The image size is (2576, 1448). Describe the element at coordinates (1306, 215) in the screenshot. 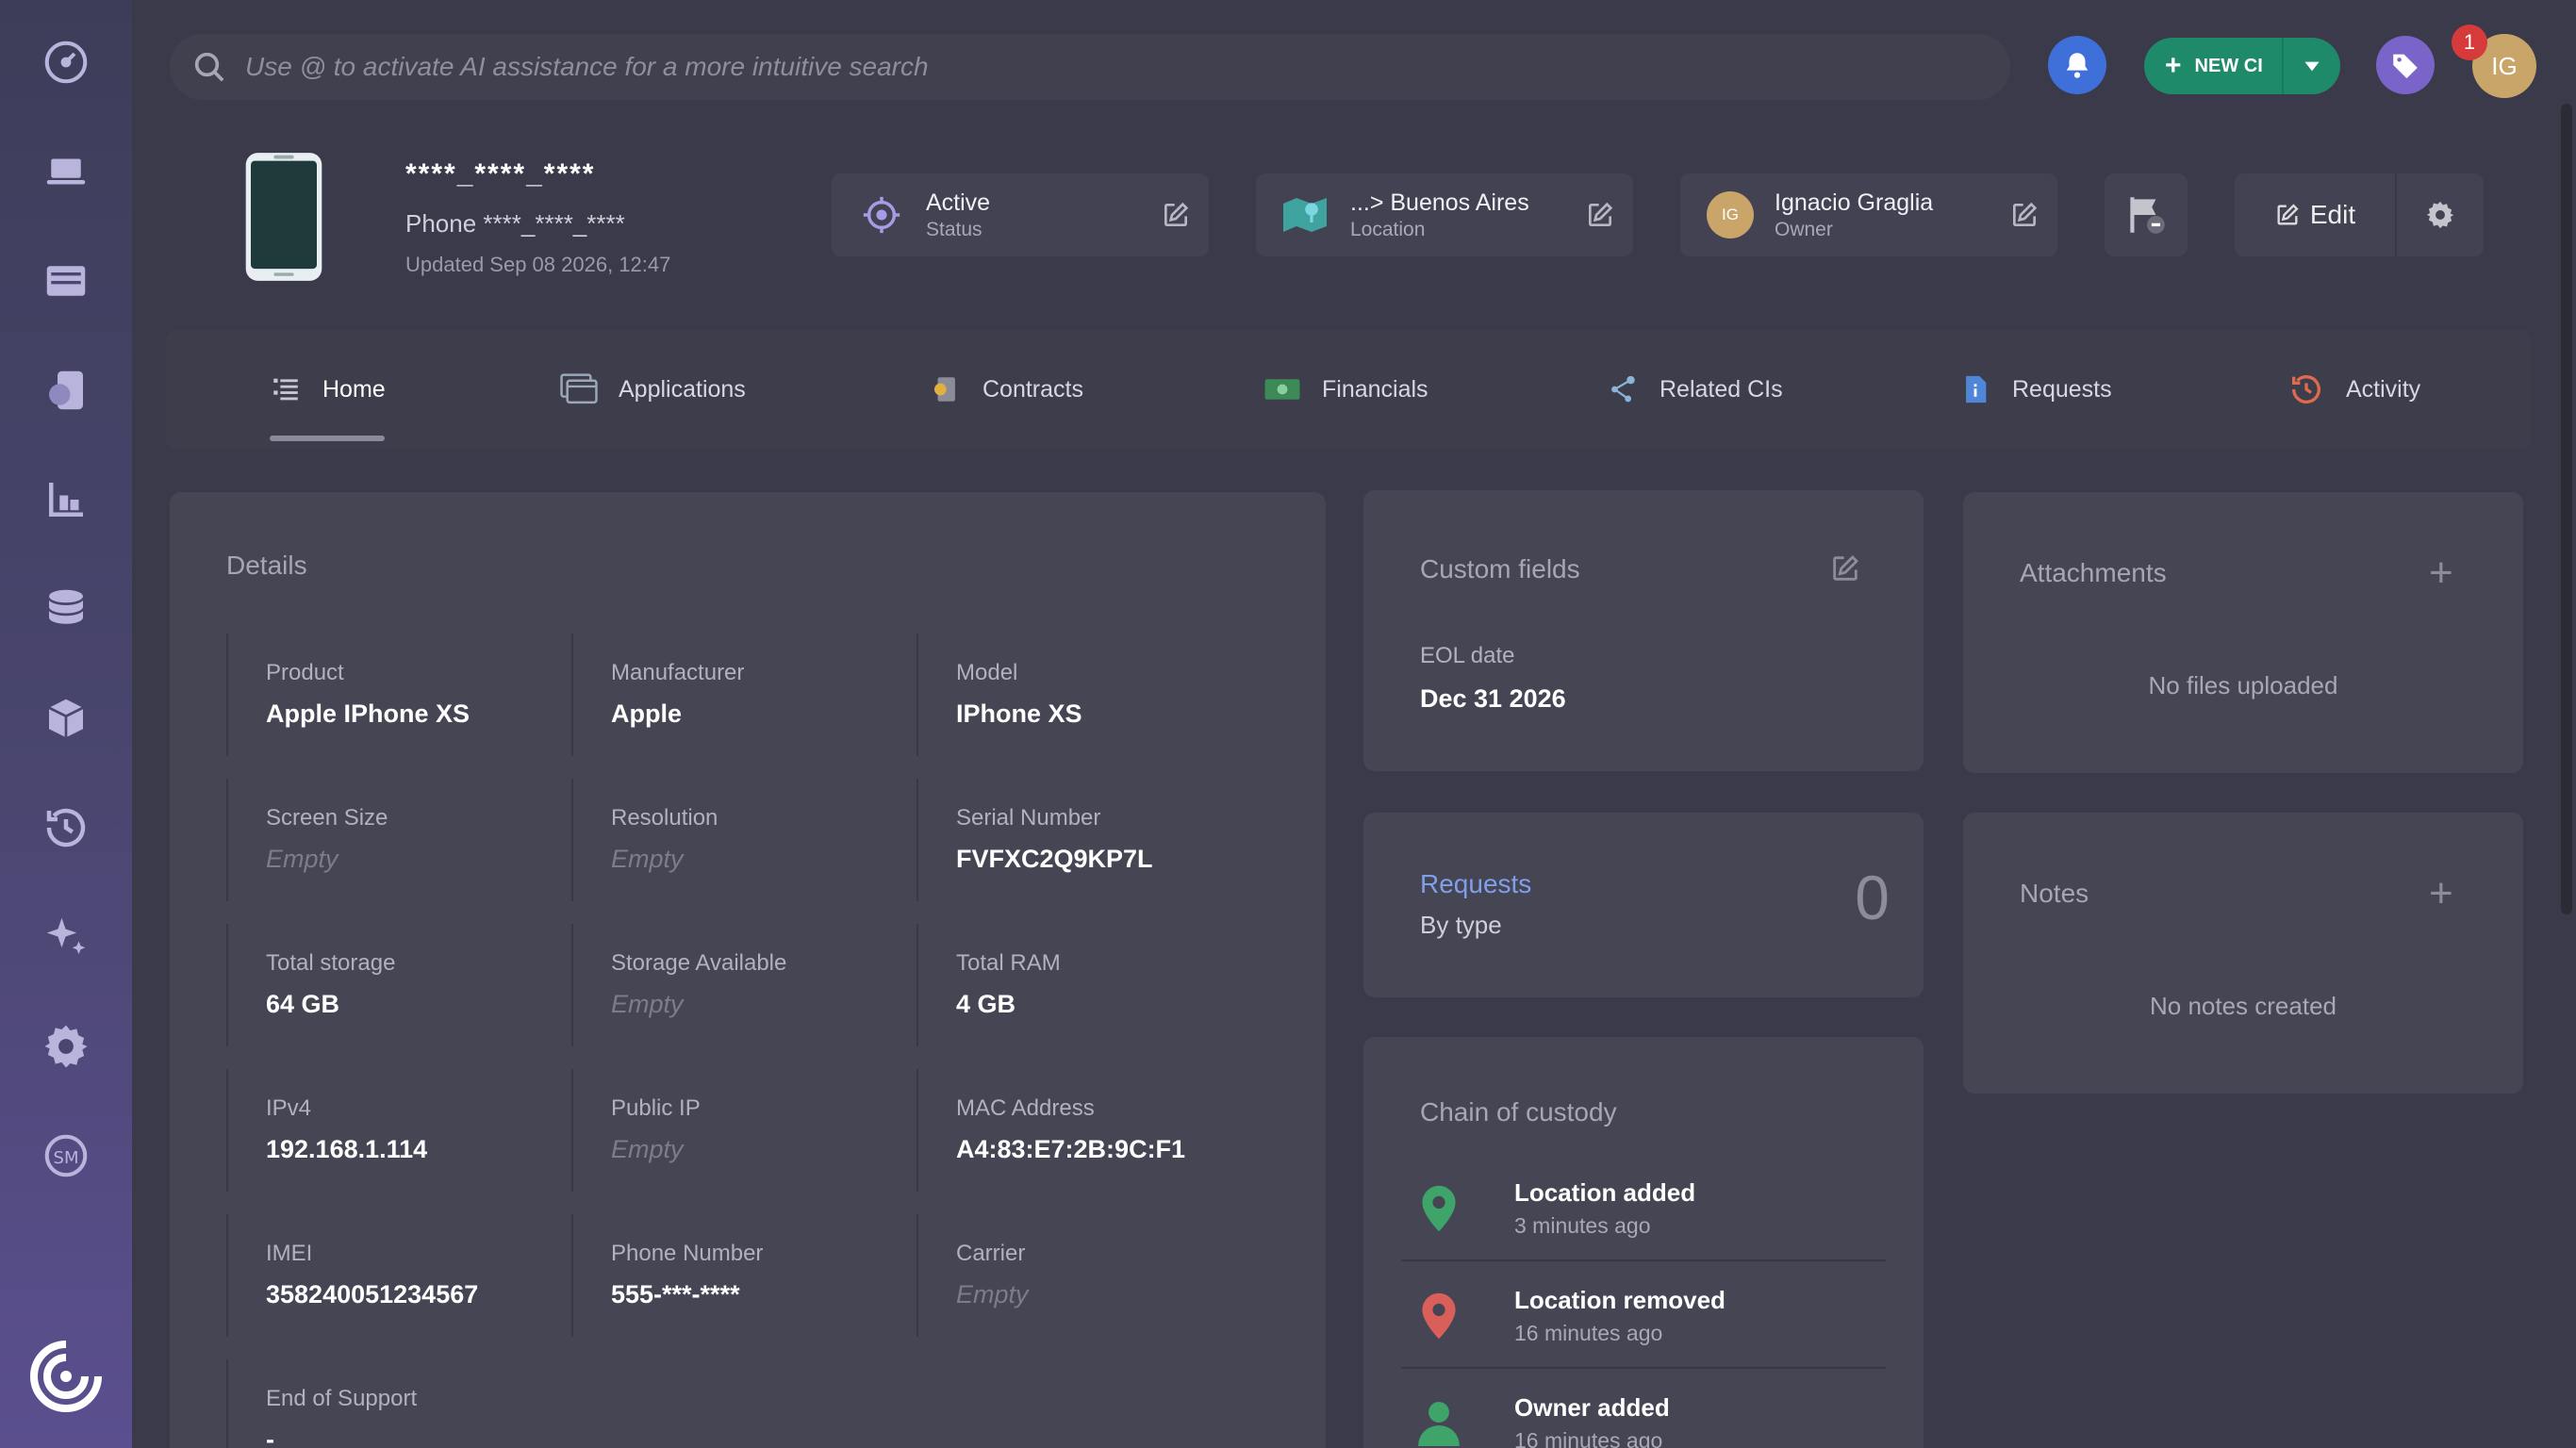

I see `map-icon` at that location.